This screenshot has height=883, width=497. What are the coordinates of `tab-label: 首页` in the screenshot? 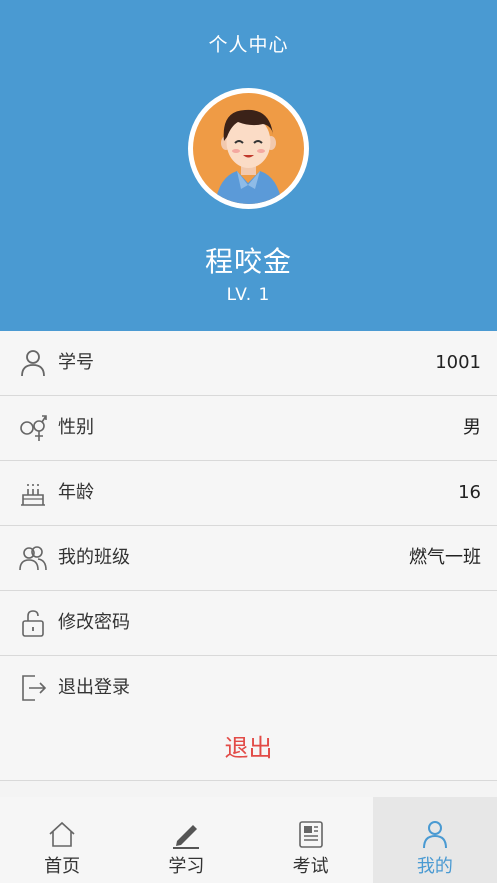 It's located at (62, 866).